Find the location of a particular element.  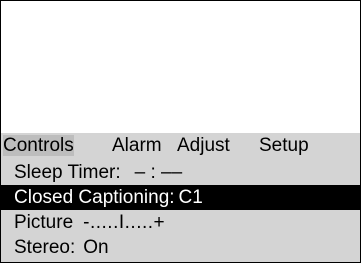

tab-controls: Controls is located at coordinates (55, 146).